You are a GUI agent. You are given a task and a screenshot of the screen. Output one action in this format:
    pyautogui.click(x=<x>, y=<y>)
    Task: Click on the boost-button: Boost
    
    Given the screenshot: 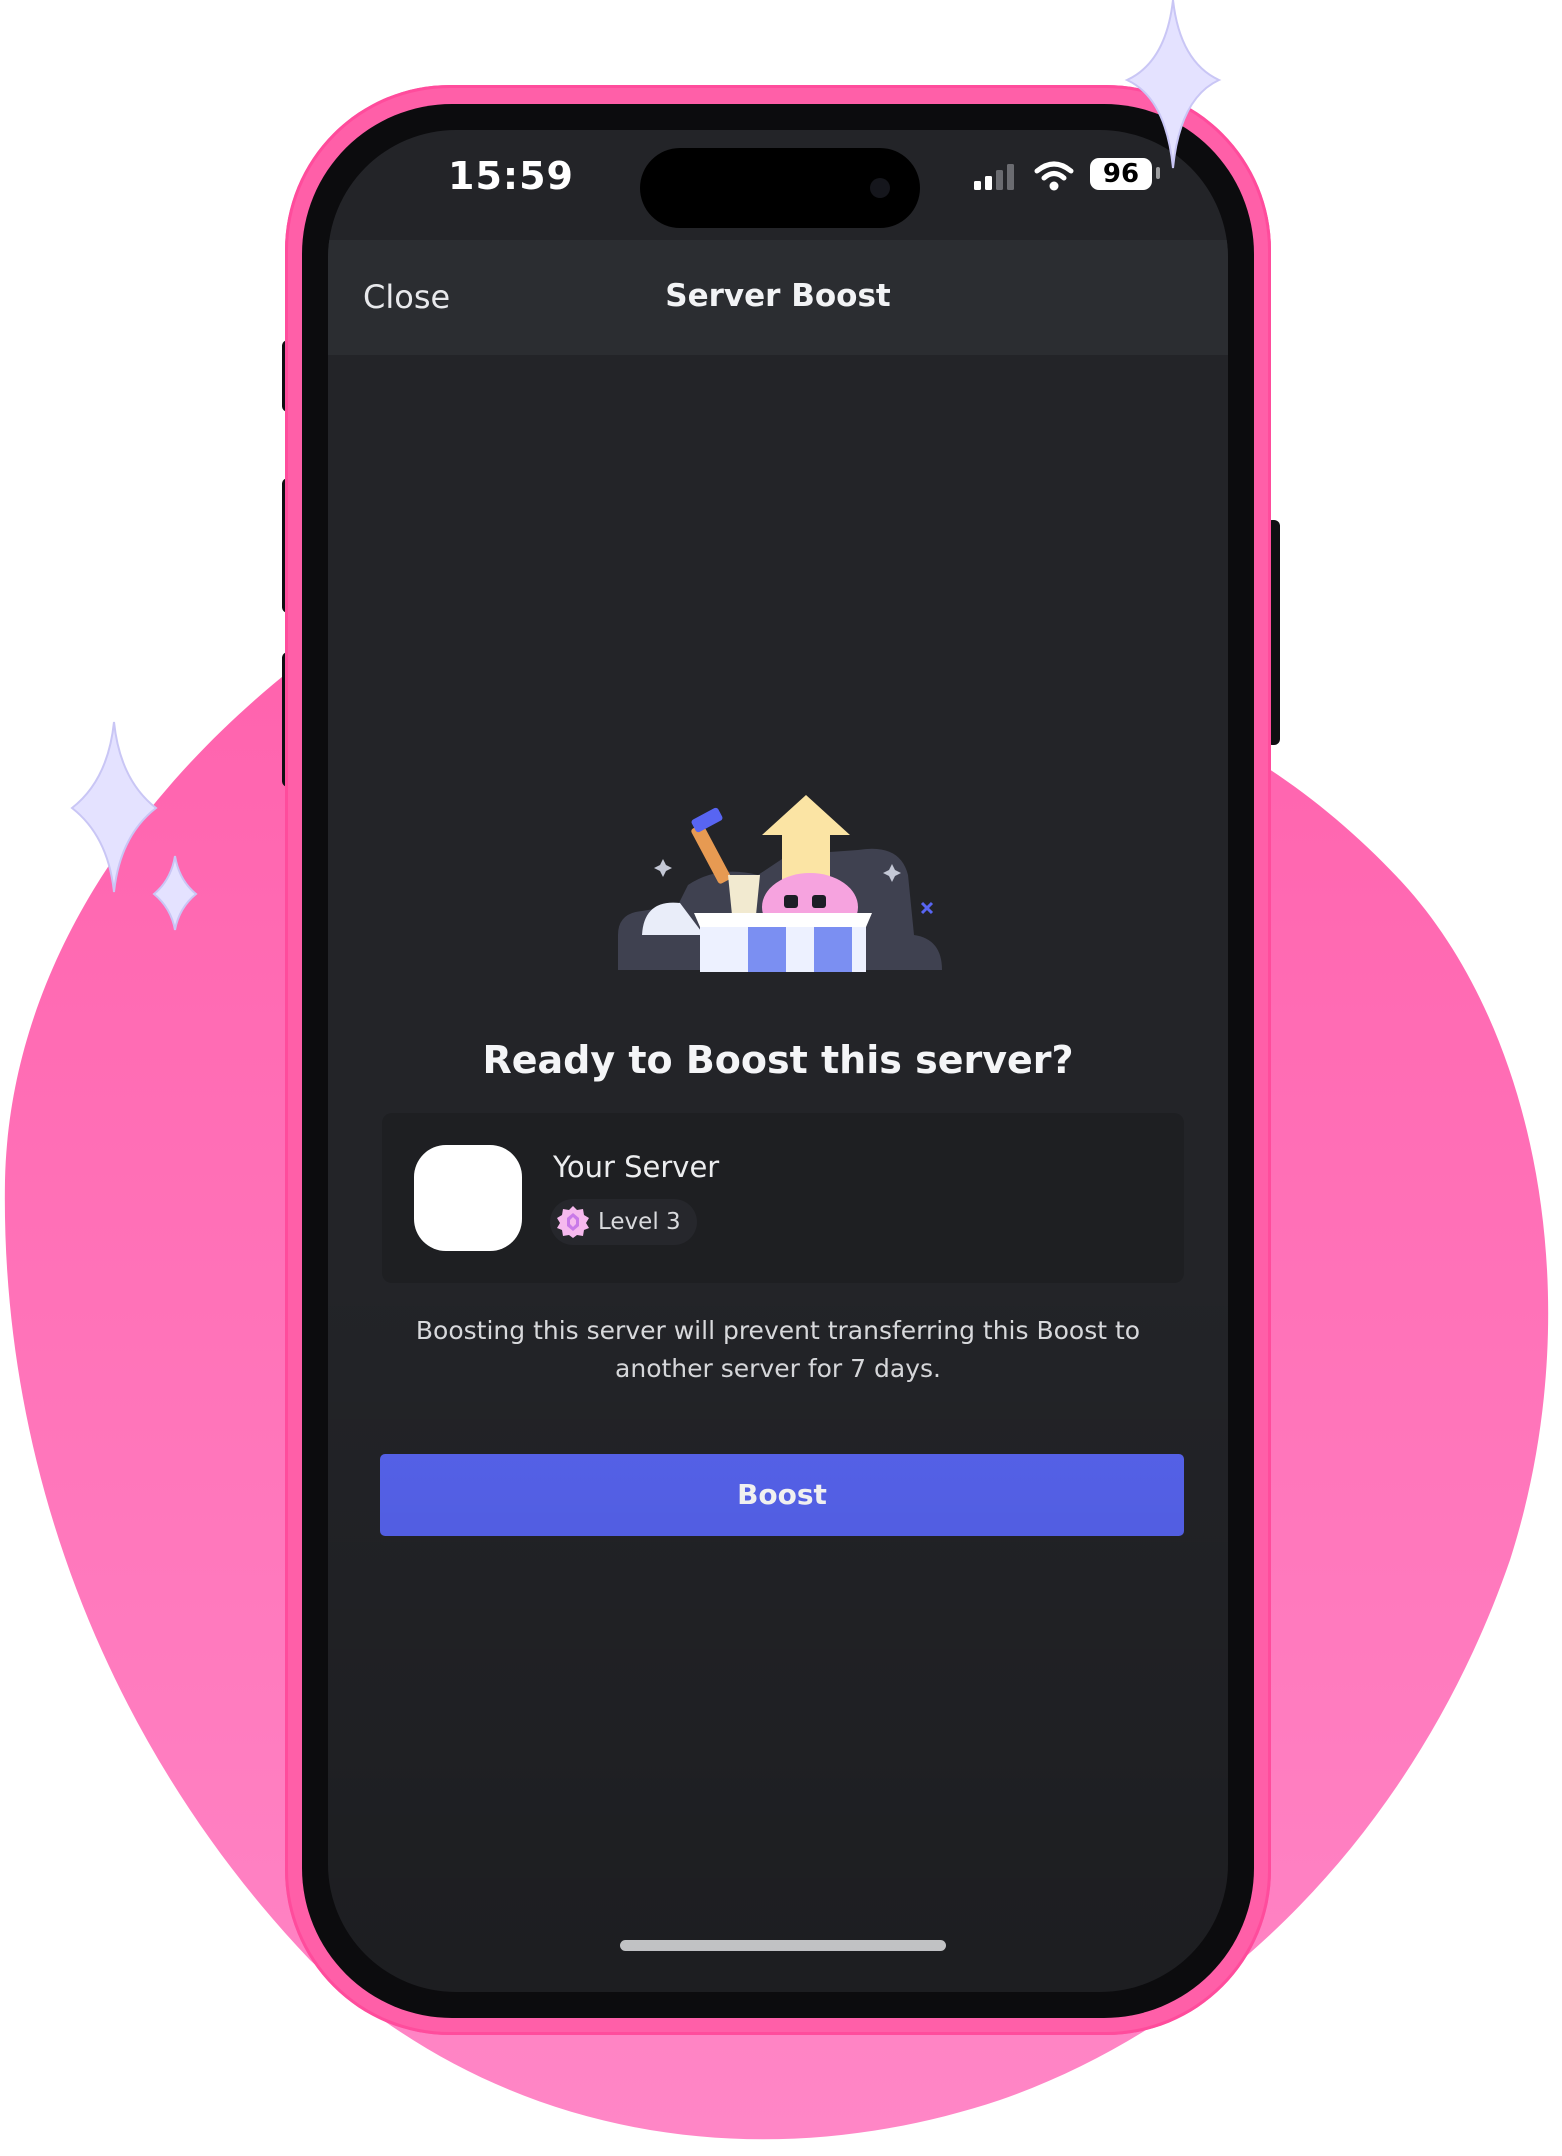 What is the action you would take?
    pyautogui.click(x=782, y=1495)
    